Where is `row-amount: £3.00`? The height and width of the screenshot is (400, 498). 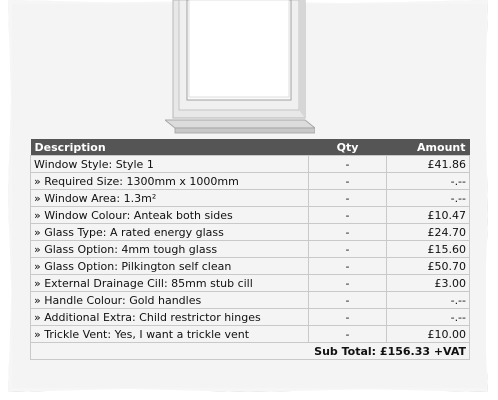
row-amount: £3.00 is located at coordinates (428, 283).